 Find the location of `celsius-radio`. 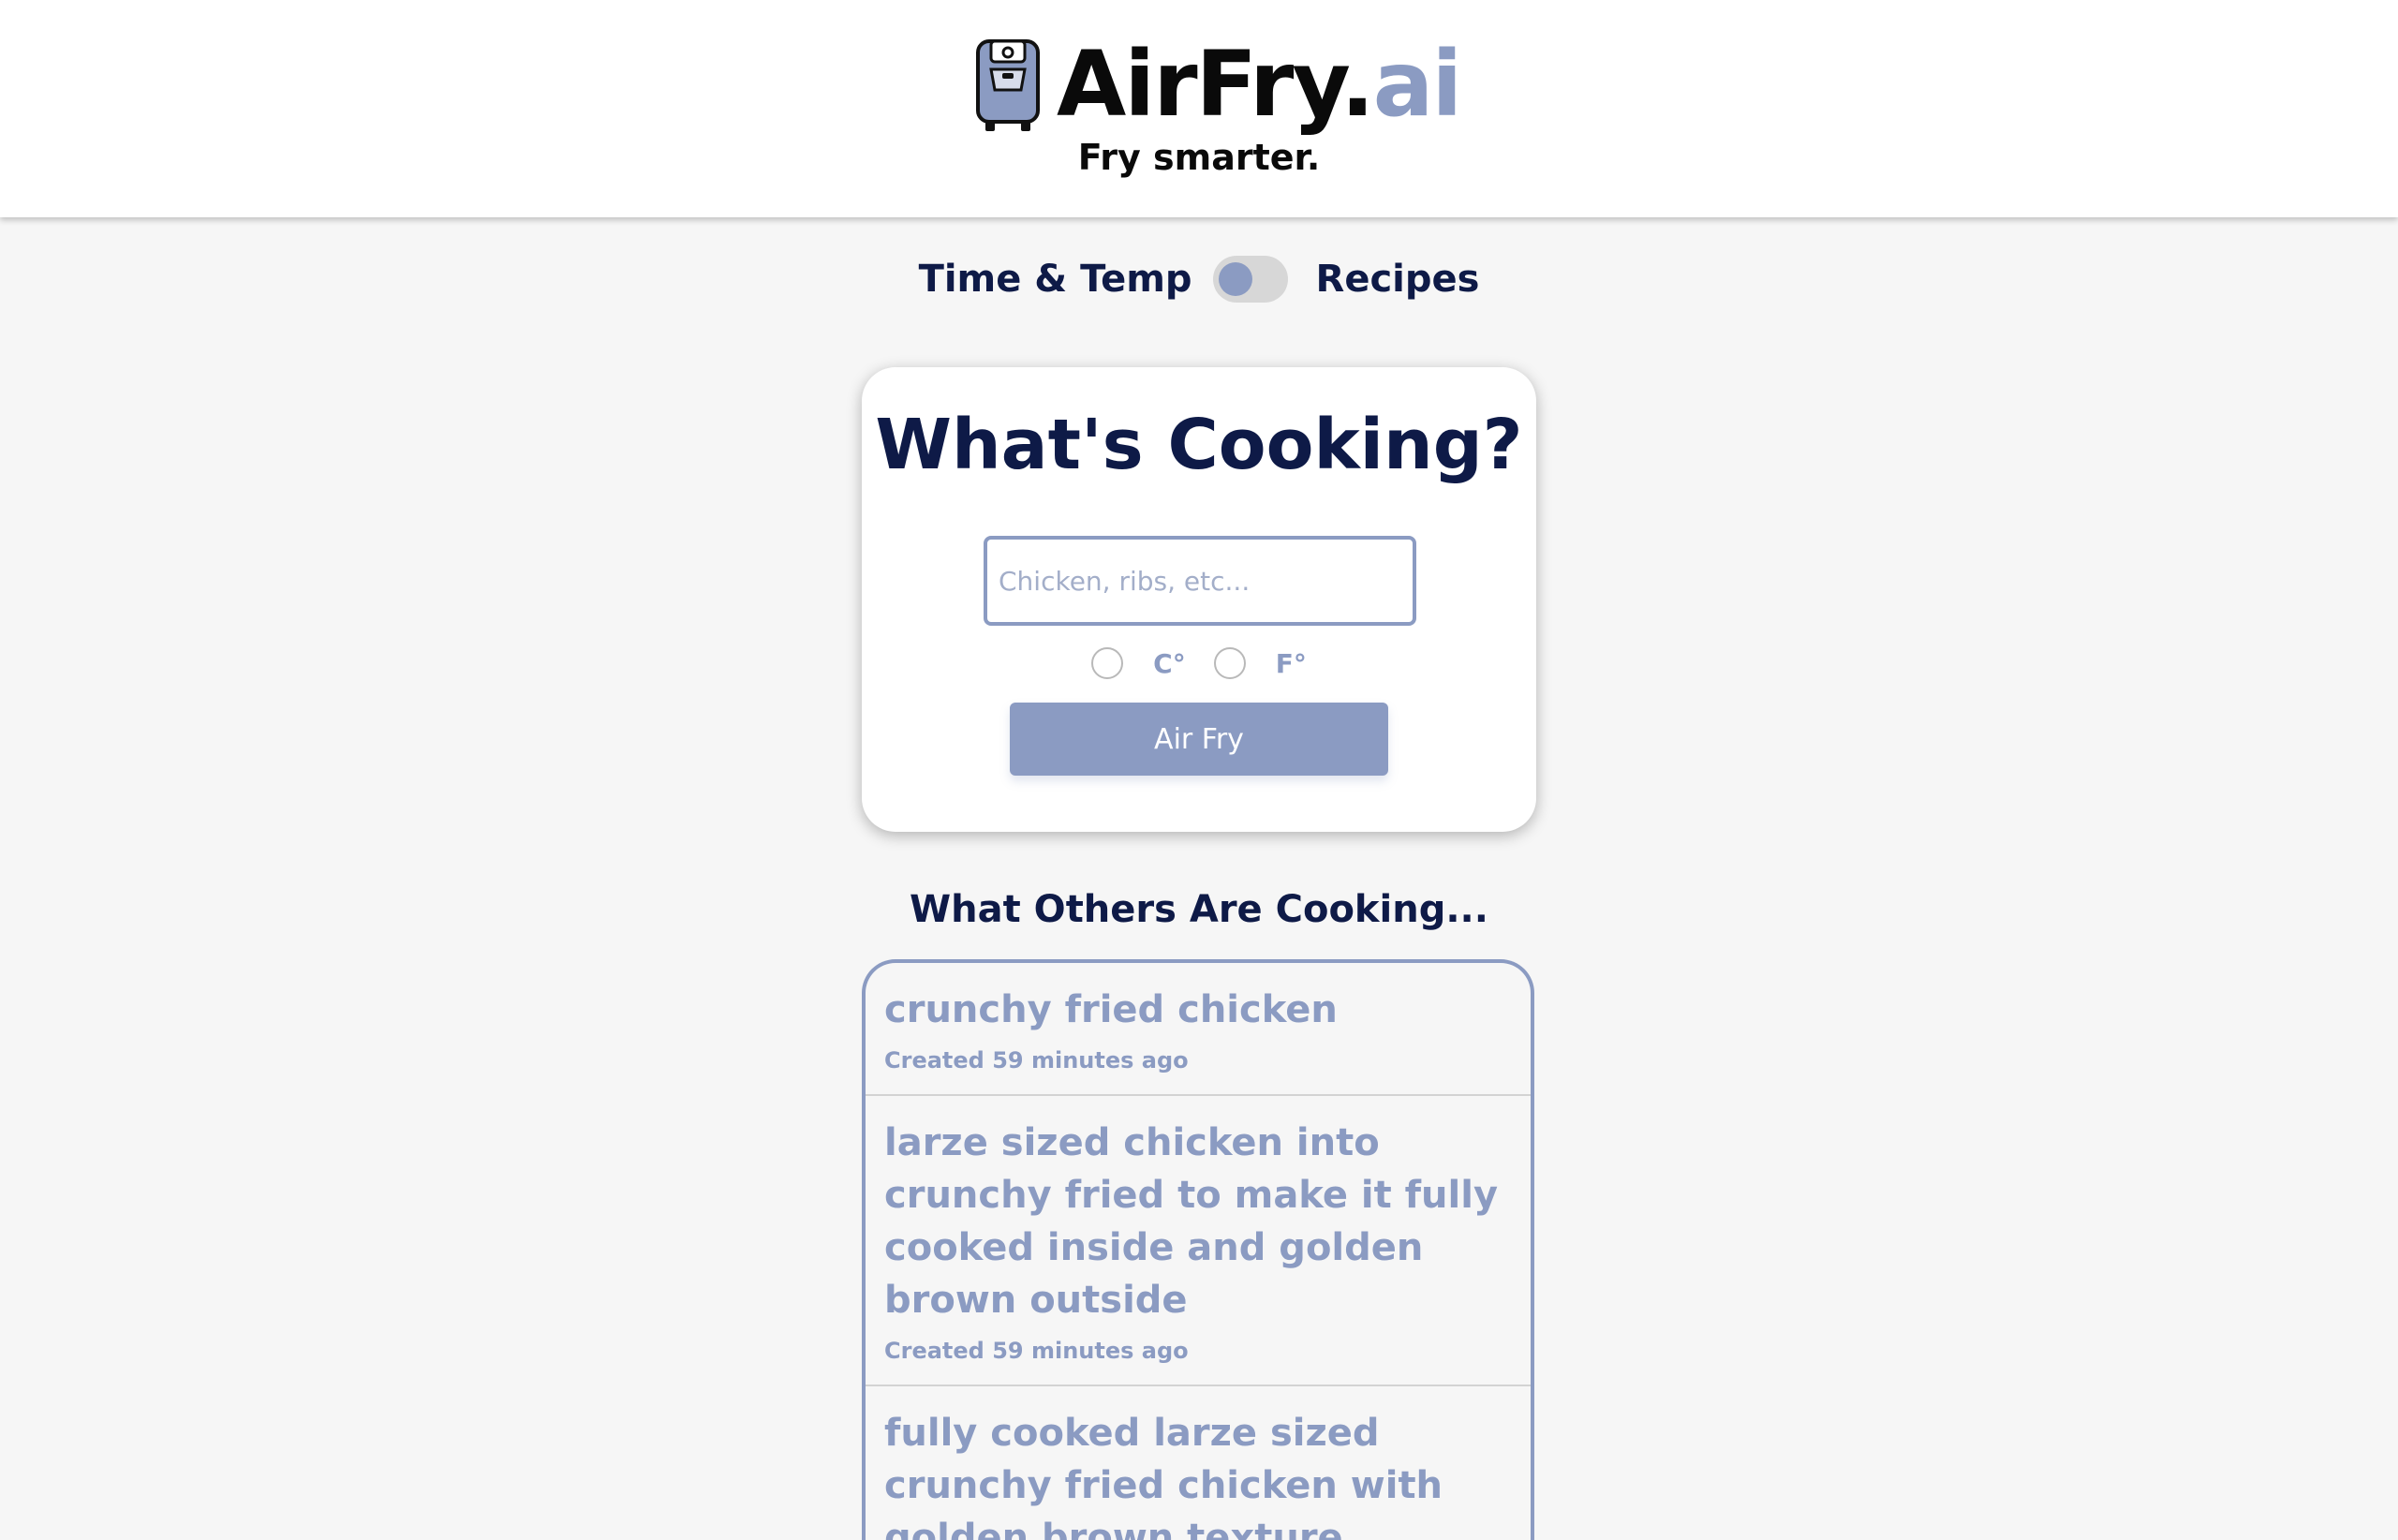

celsius-radio is located at coordinates (1107, 663).